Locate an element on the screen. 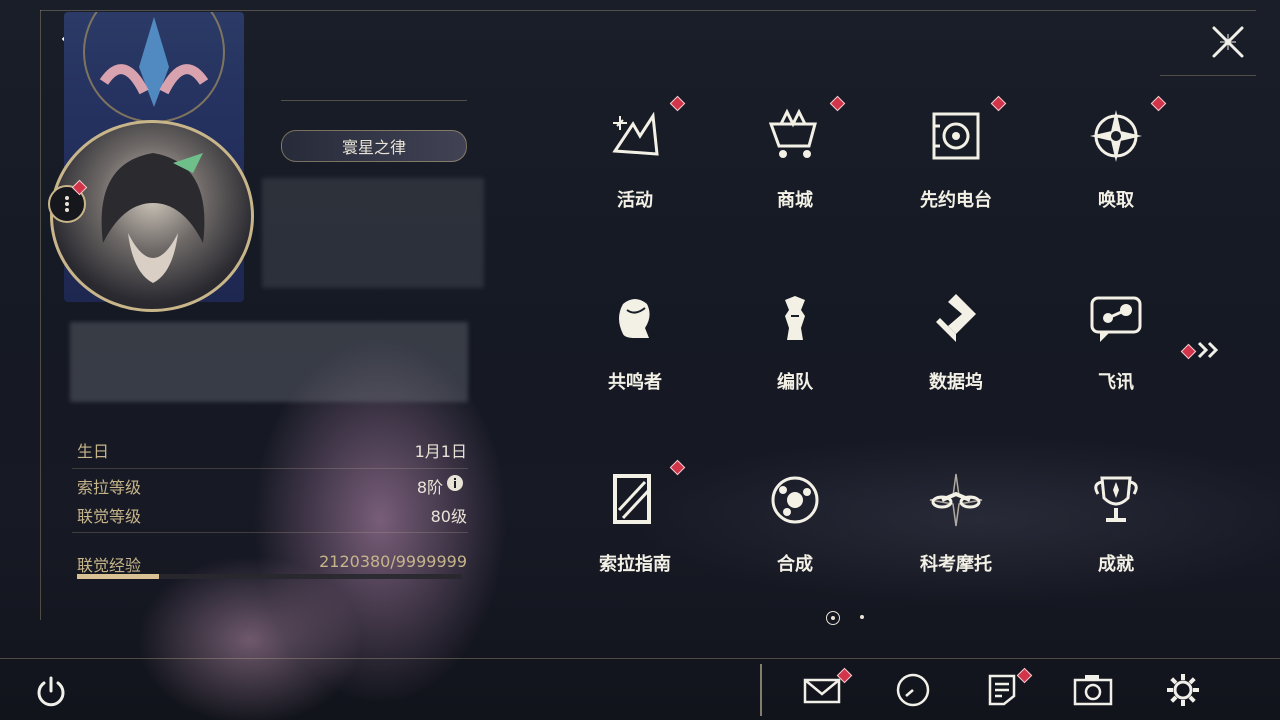 This screenshot has height=720, width=1280. clock-button is located at coordinates (913, 690).